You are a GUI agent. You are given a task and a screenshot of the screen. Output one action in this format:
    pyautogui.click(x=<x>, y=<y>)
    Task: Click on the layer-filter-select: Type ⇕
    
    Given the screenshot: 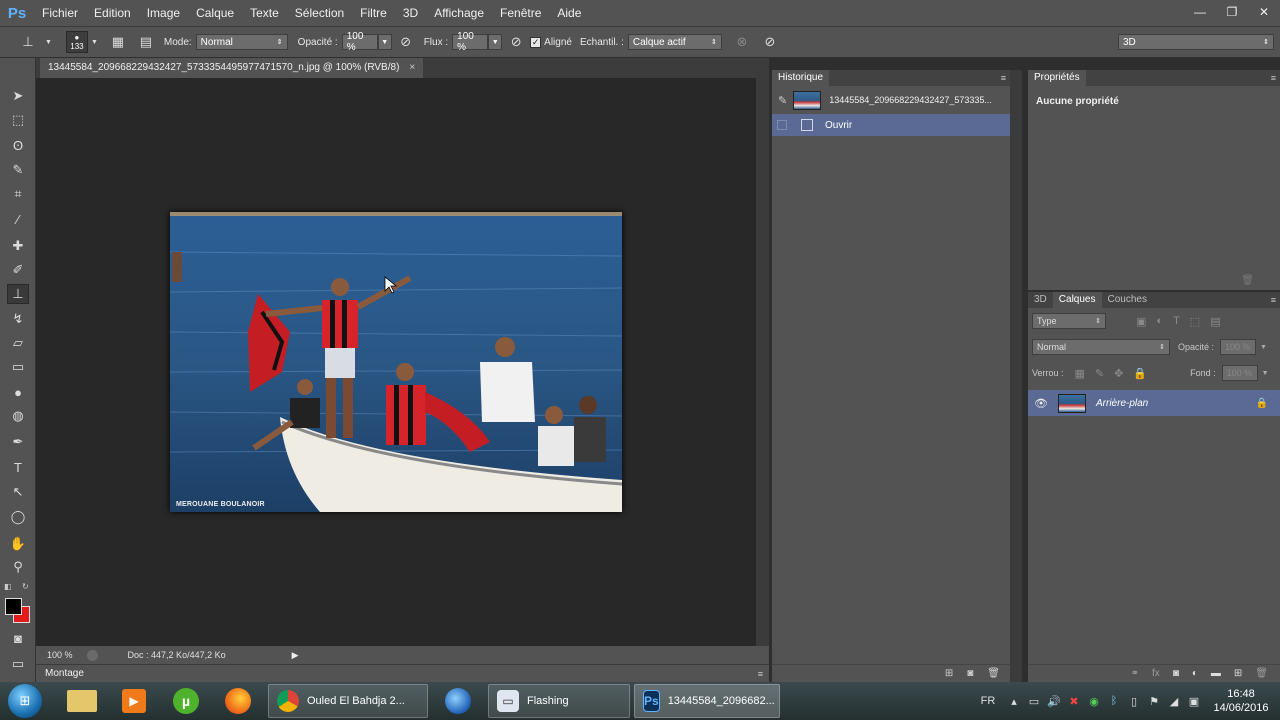 What is the action you would take?
    pyautogui.click(x=1069, y=321)
    